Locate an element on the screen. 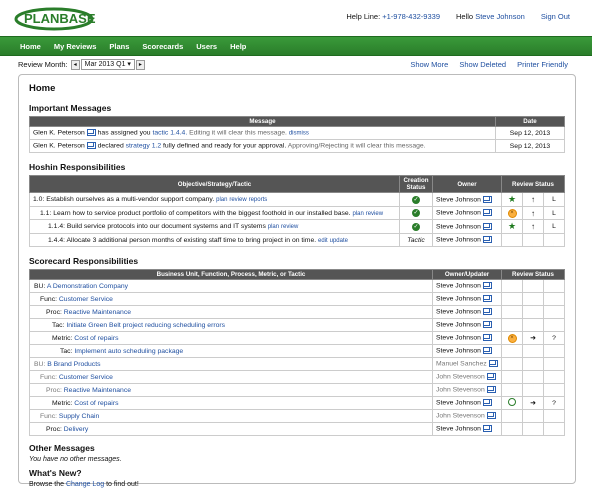 The image size is (592, 499). col-creation-status: Creation Status is located at coordinates (416, 184).